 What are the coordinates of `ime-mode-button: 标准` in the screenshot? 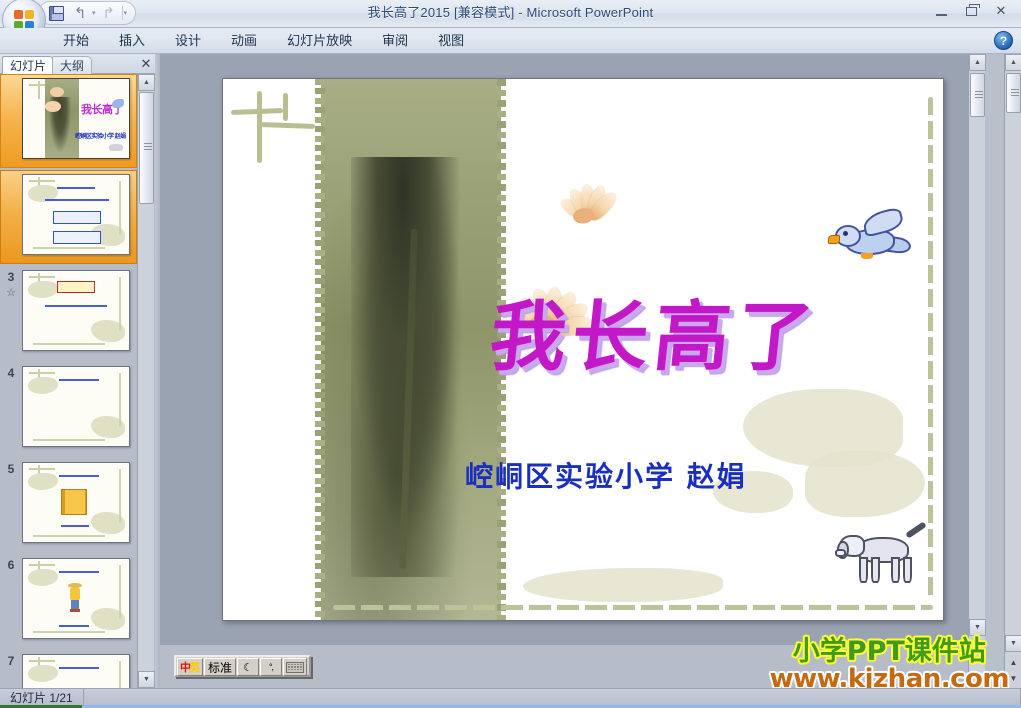 It's located at (220, 667).